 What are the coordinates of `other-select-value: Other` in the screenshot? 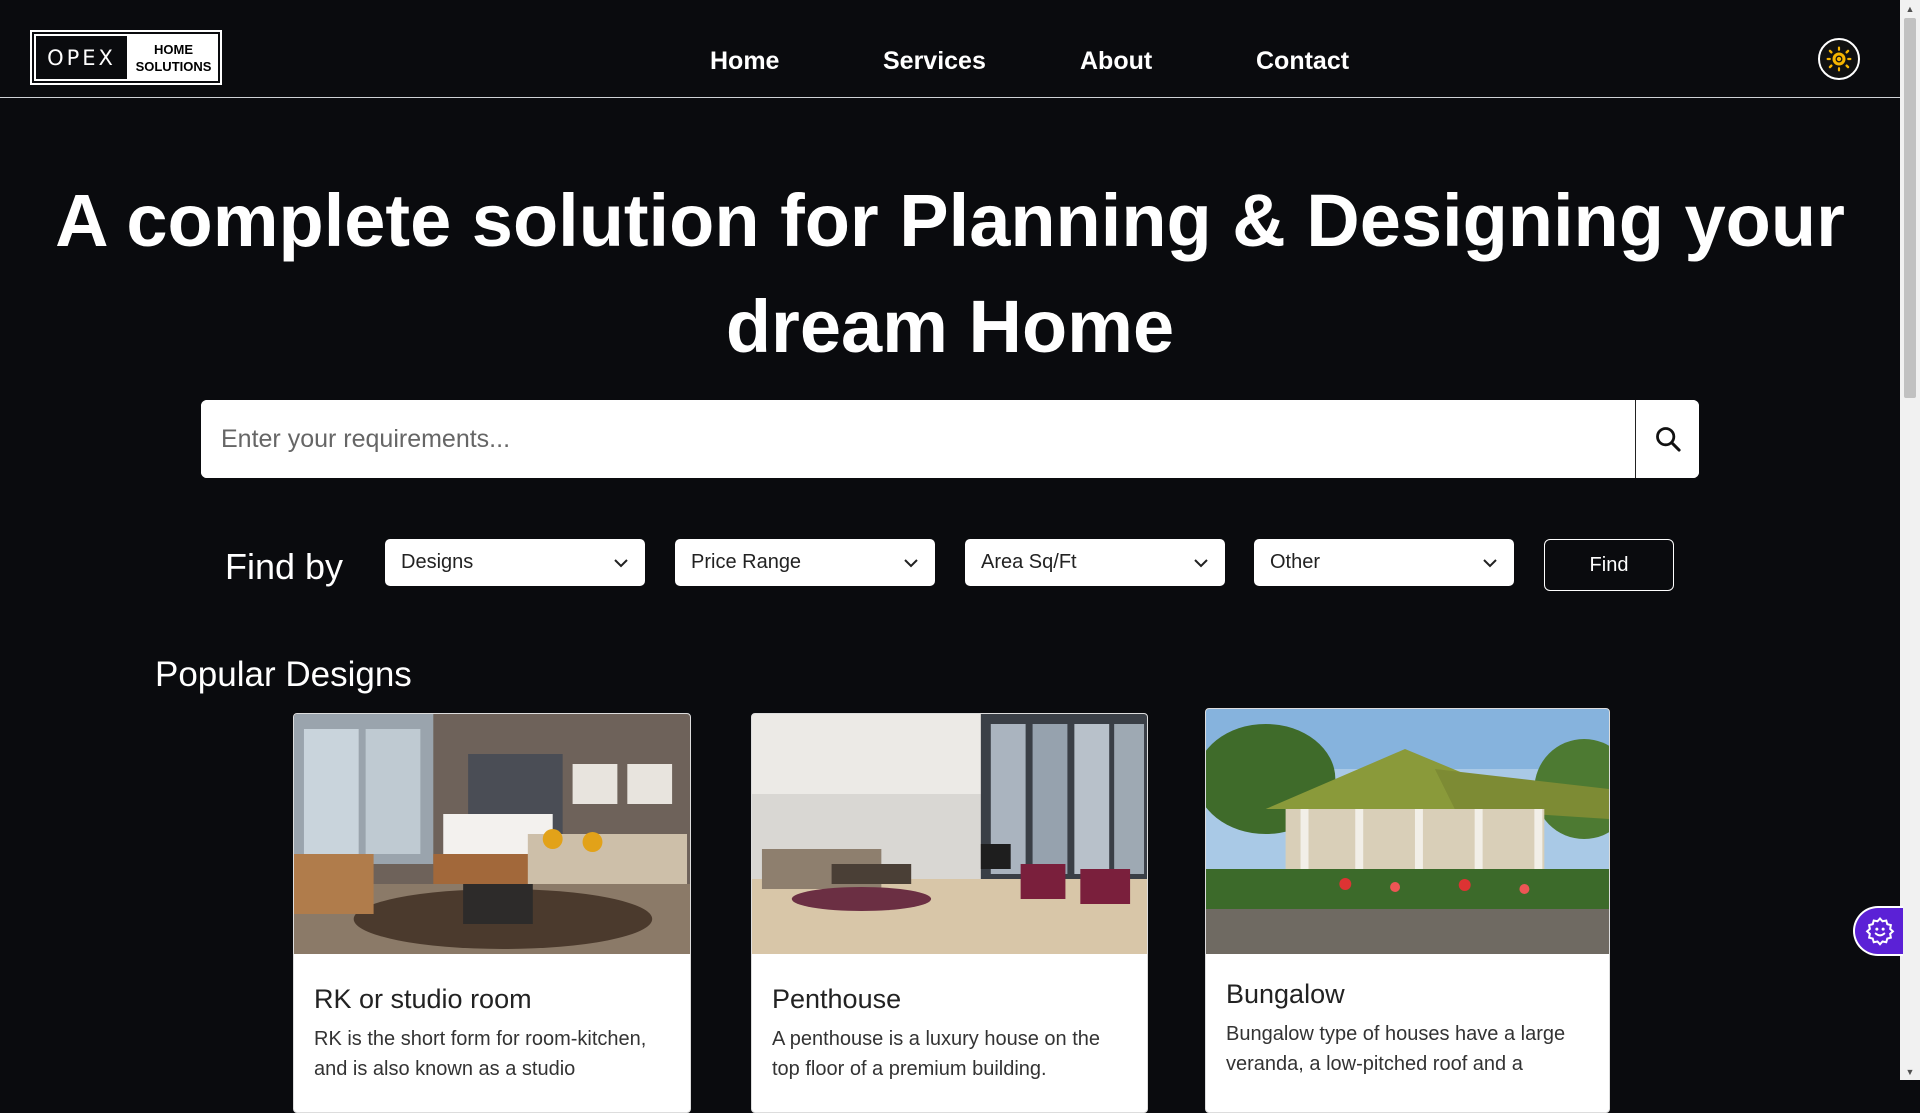 It's located at (1295, 562).